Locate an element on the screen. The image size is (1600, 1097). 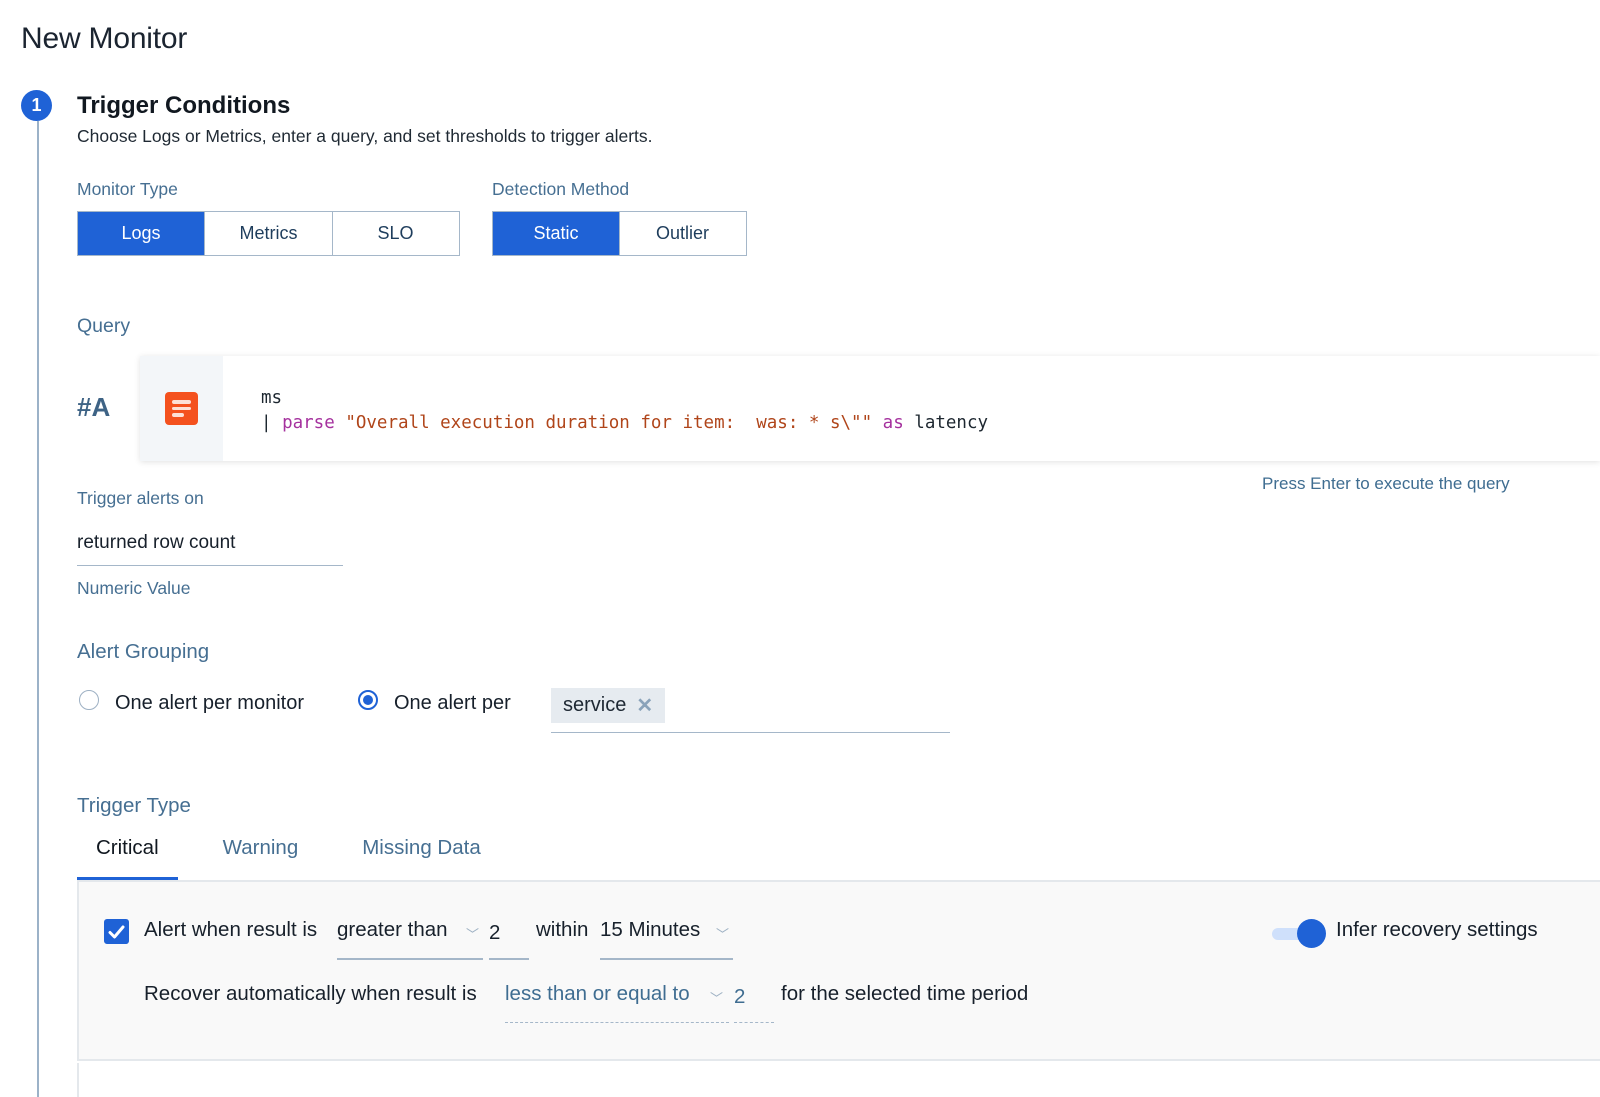
monitor-type-selector: Logs Metrics SLO is located at coordinates (268, 233).